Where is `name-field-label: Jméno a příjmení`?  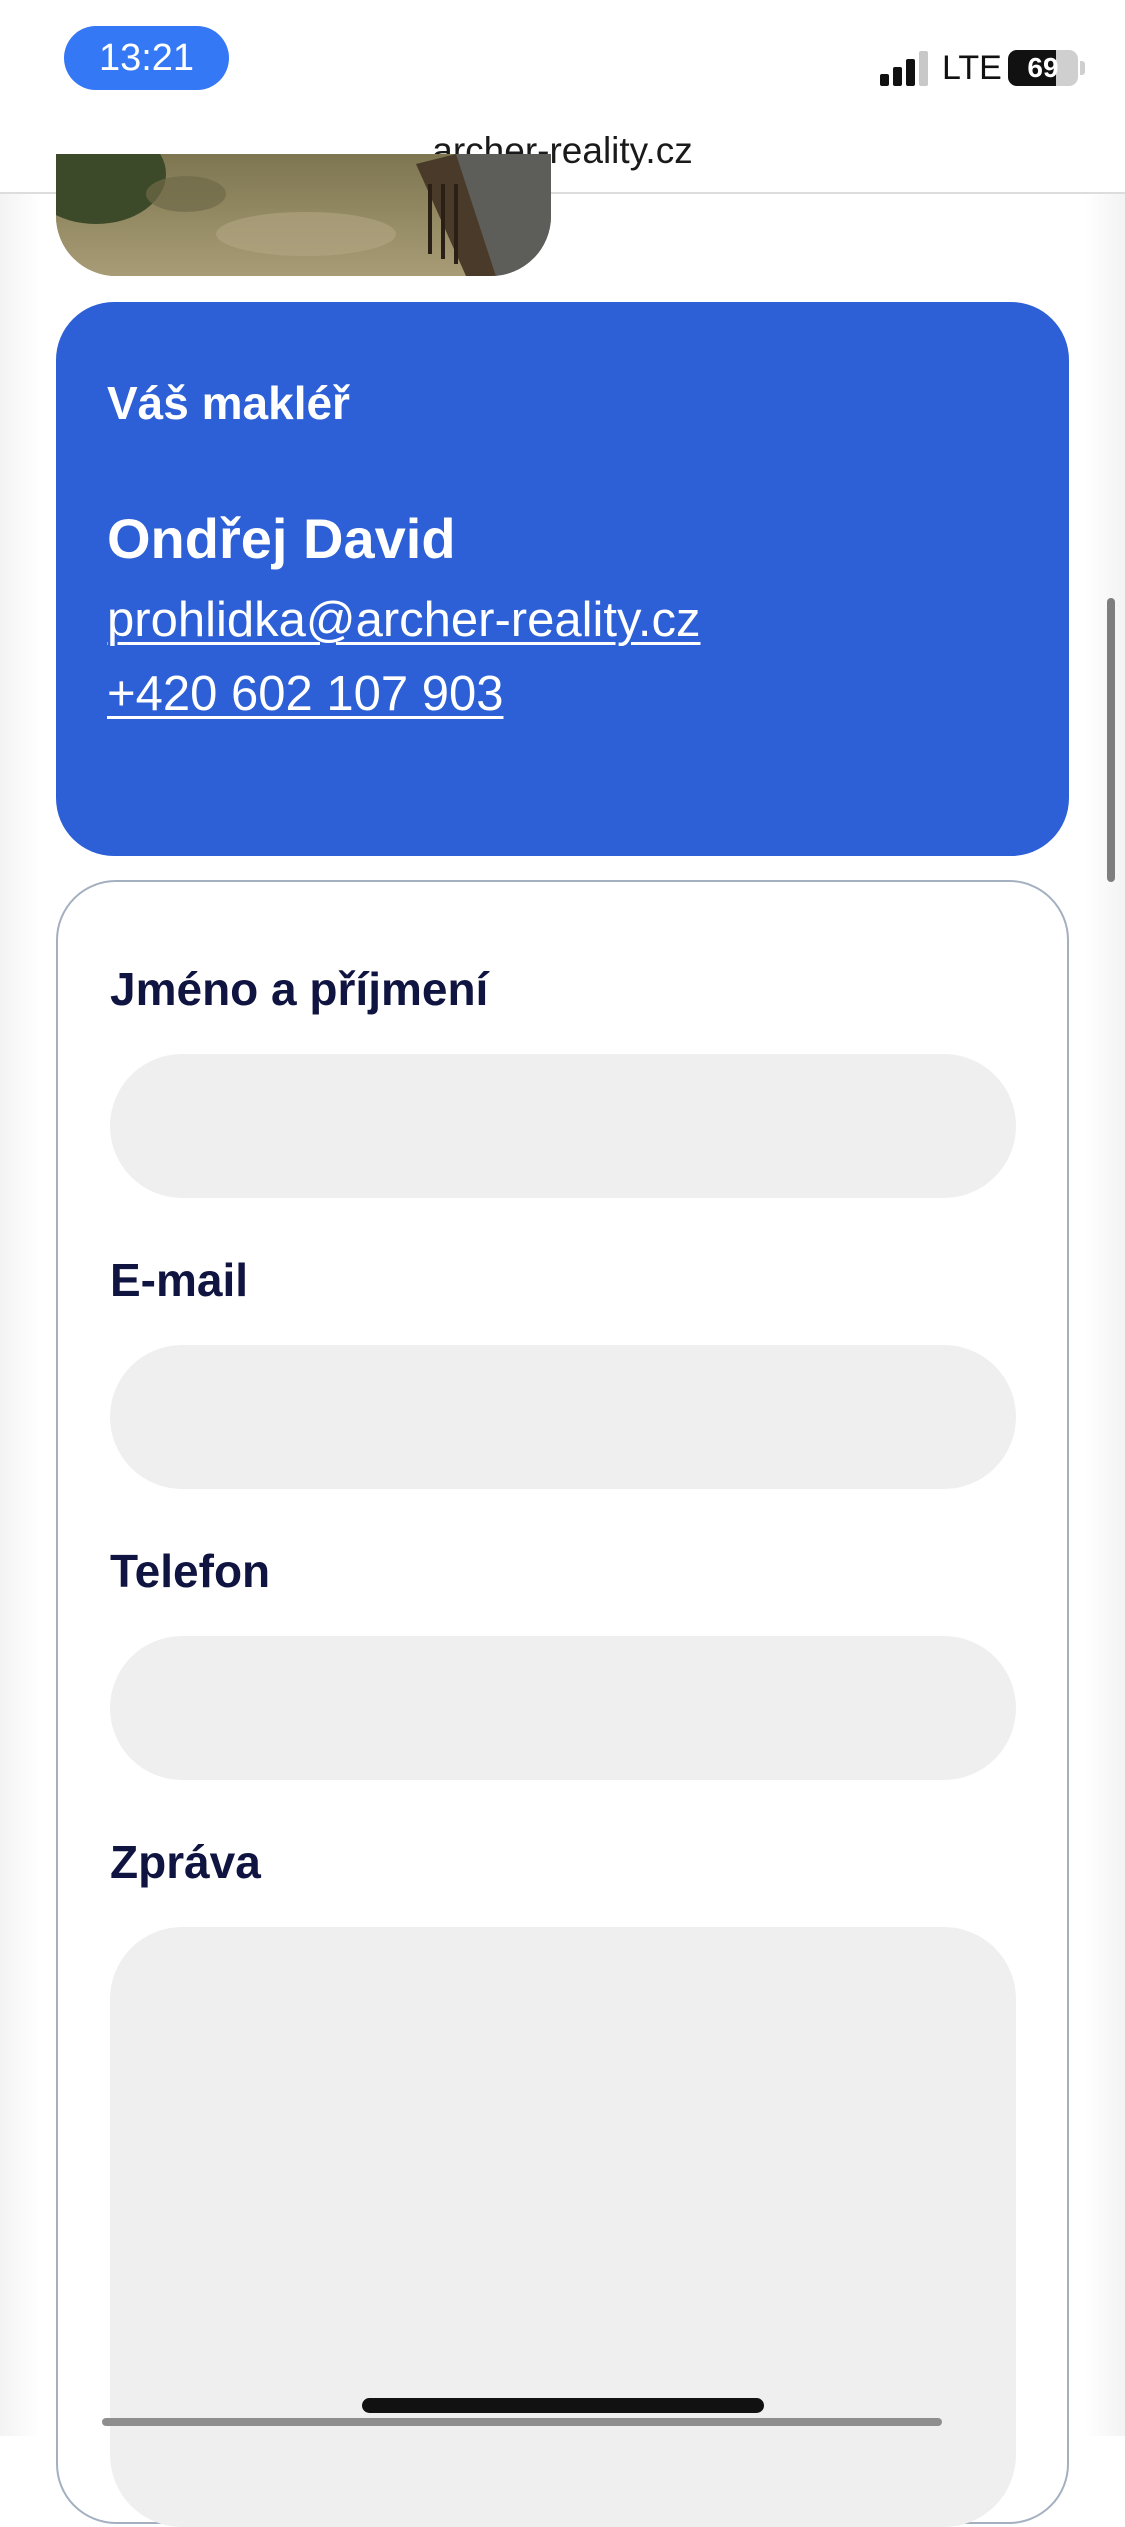 name-field-label: Jméno a příjmení is located at coordinates (299, 989).